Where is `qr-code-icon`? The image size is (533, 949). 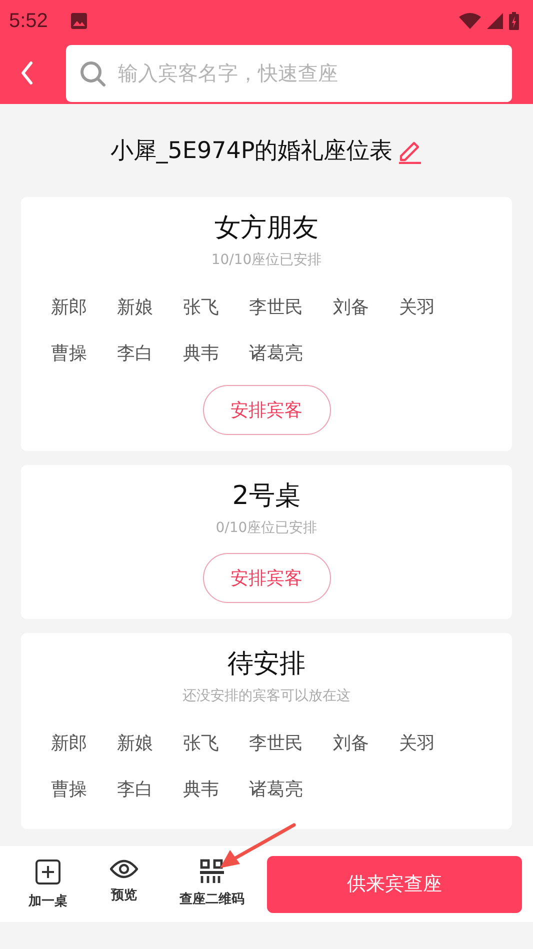 qr-code-icon is located at coordinates (212, 870).